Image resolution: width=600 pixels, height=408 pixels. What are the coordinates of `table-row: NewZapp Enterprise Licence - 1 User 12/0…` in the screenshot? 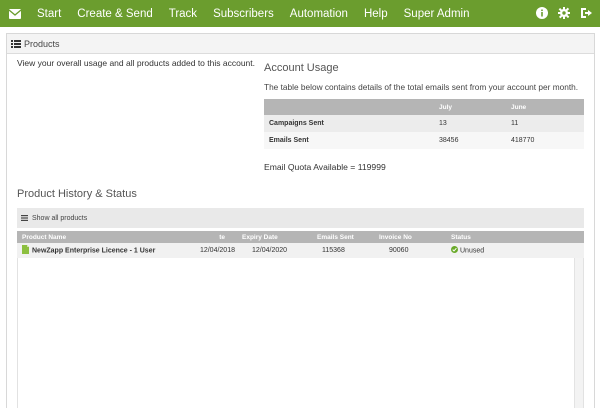 It's located at (300, 250).